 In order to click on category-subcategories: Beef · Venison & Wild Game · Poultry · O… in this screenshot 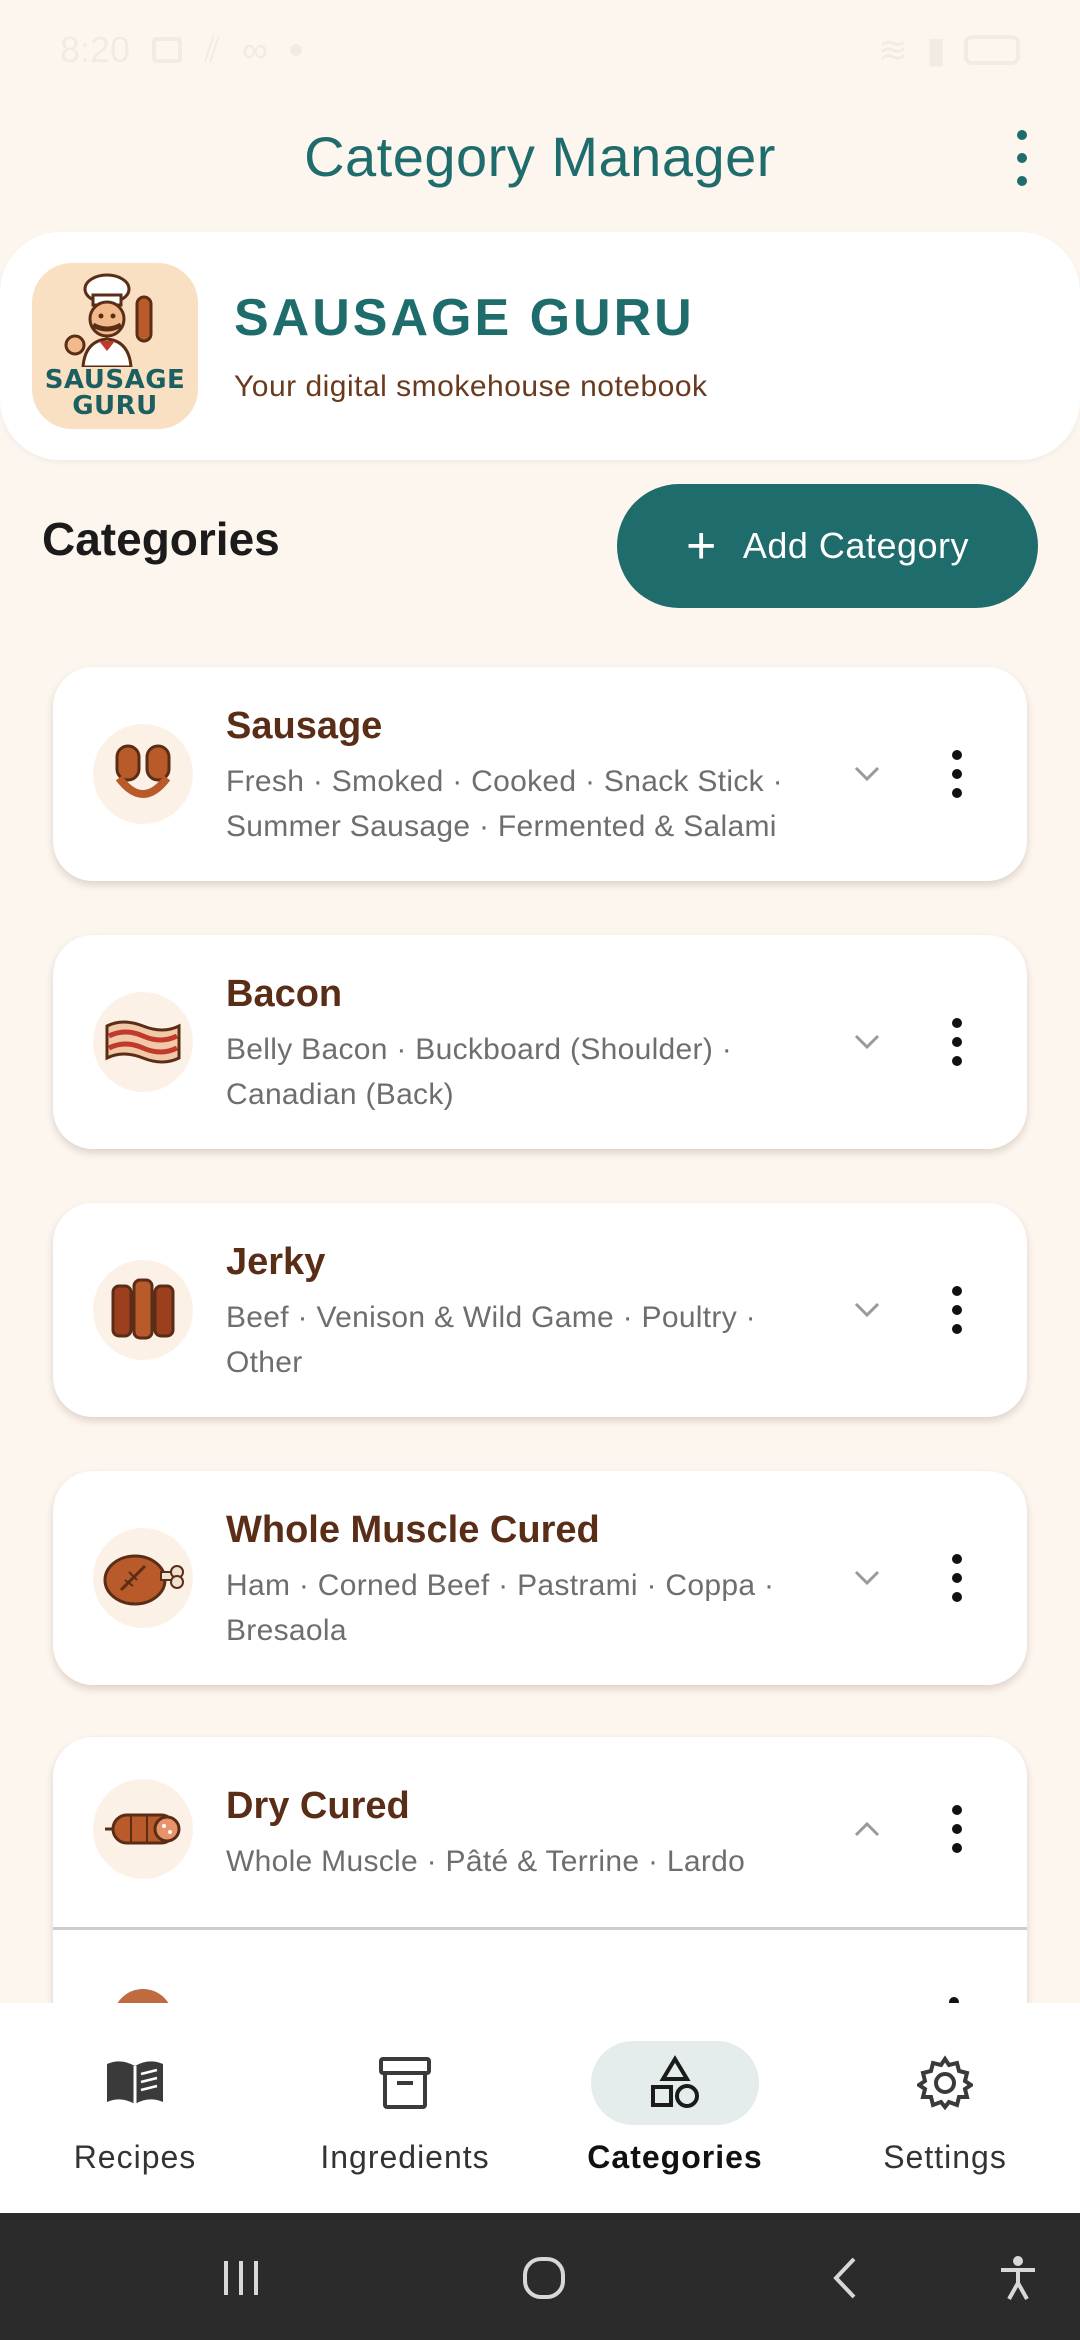, I will do `click(521, 1340)`.